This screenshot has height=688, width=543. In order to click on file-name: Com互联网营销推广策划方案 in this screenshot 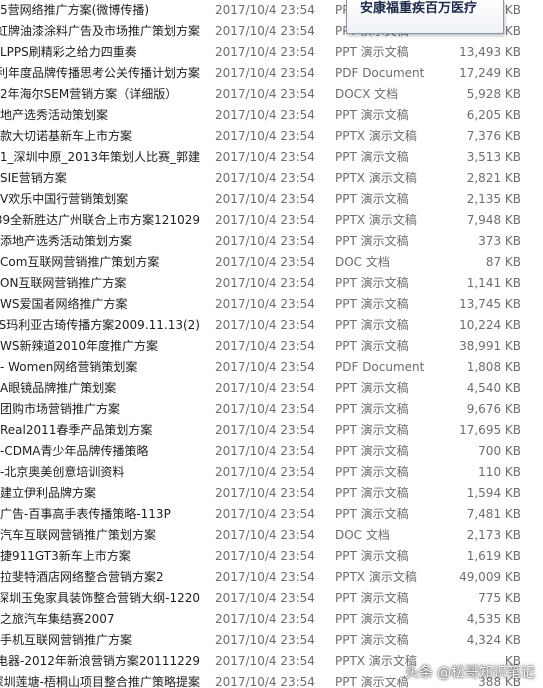, I will do `click(100, 262)`.